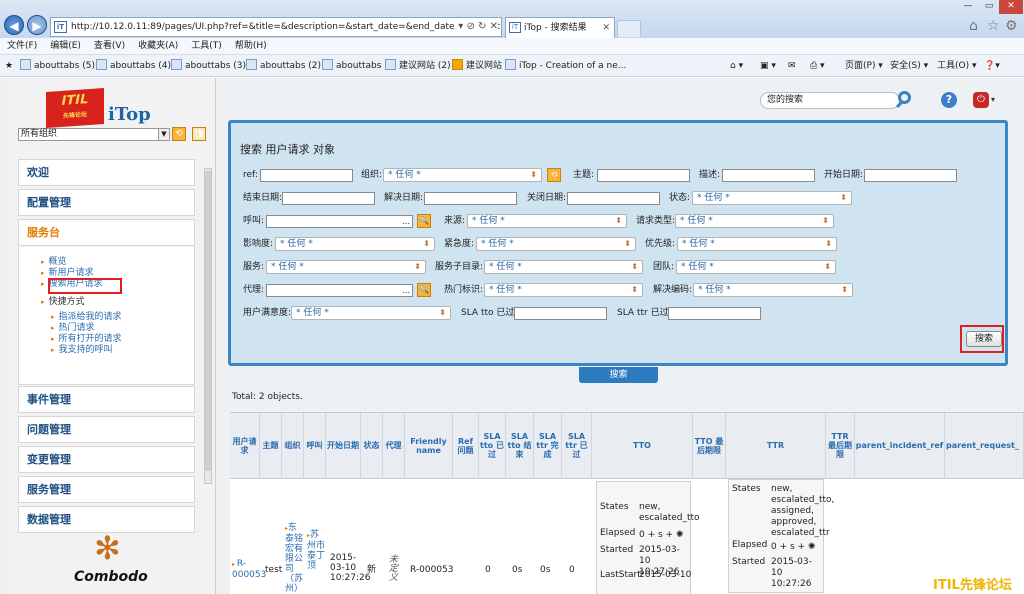 The height and width of the screenshot is (594, 1024). I want to click on new-tab-button, so click(629, 28).